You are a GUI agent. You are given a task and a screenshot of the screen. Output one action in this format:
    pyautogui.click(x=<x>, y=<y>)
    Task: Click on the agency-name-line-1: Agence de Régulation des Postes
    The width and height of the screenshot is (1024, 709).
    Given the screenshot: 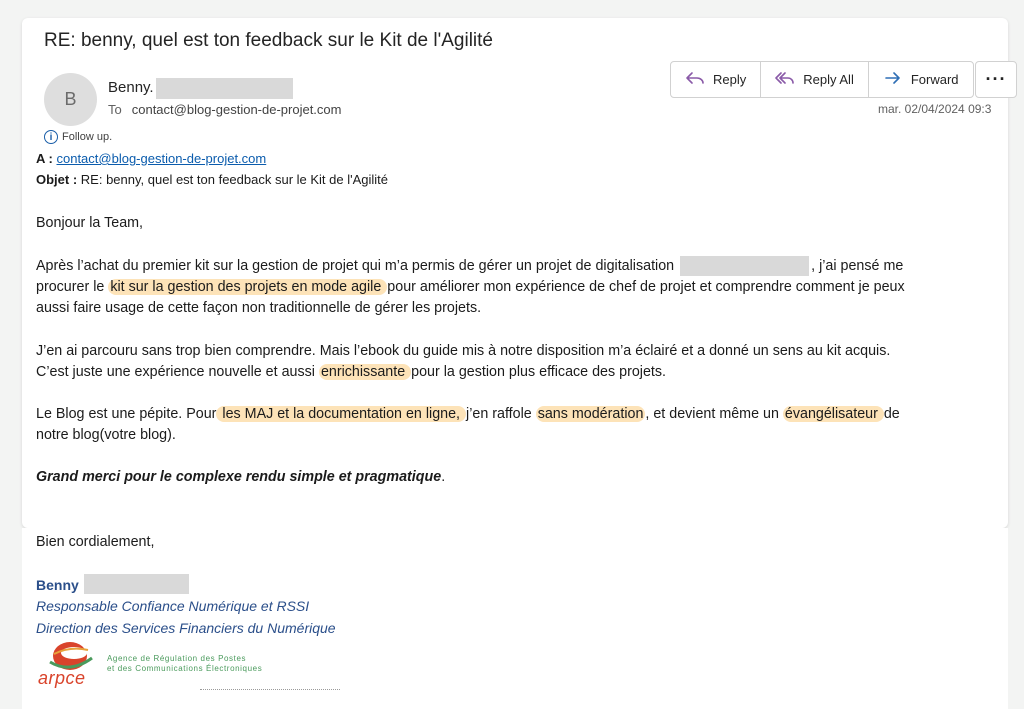 What is the action you would take?
    pyautogui.click(x=177, y=658)
    